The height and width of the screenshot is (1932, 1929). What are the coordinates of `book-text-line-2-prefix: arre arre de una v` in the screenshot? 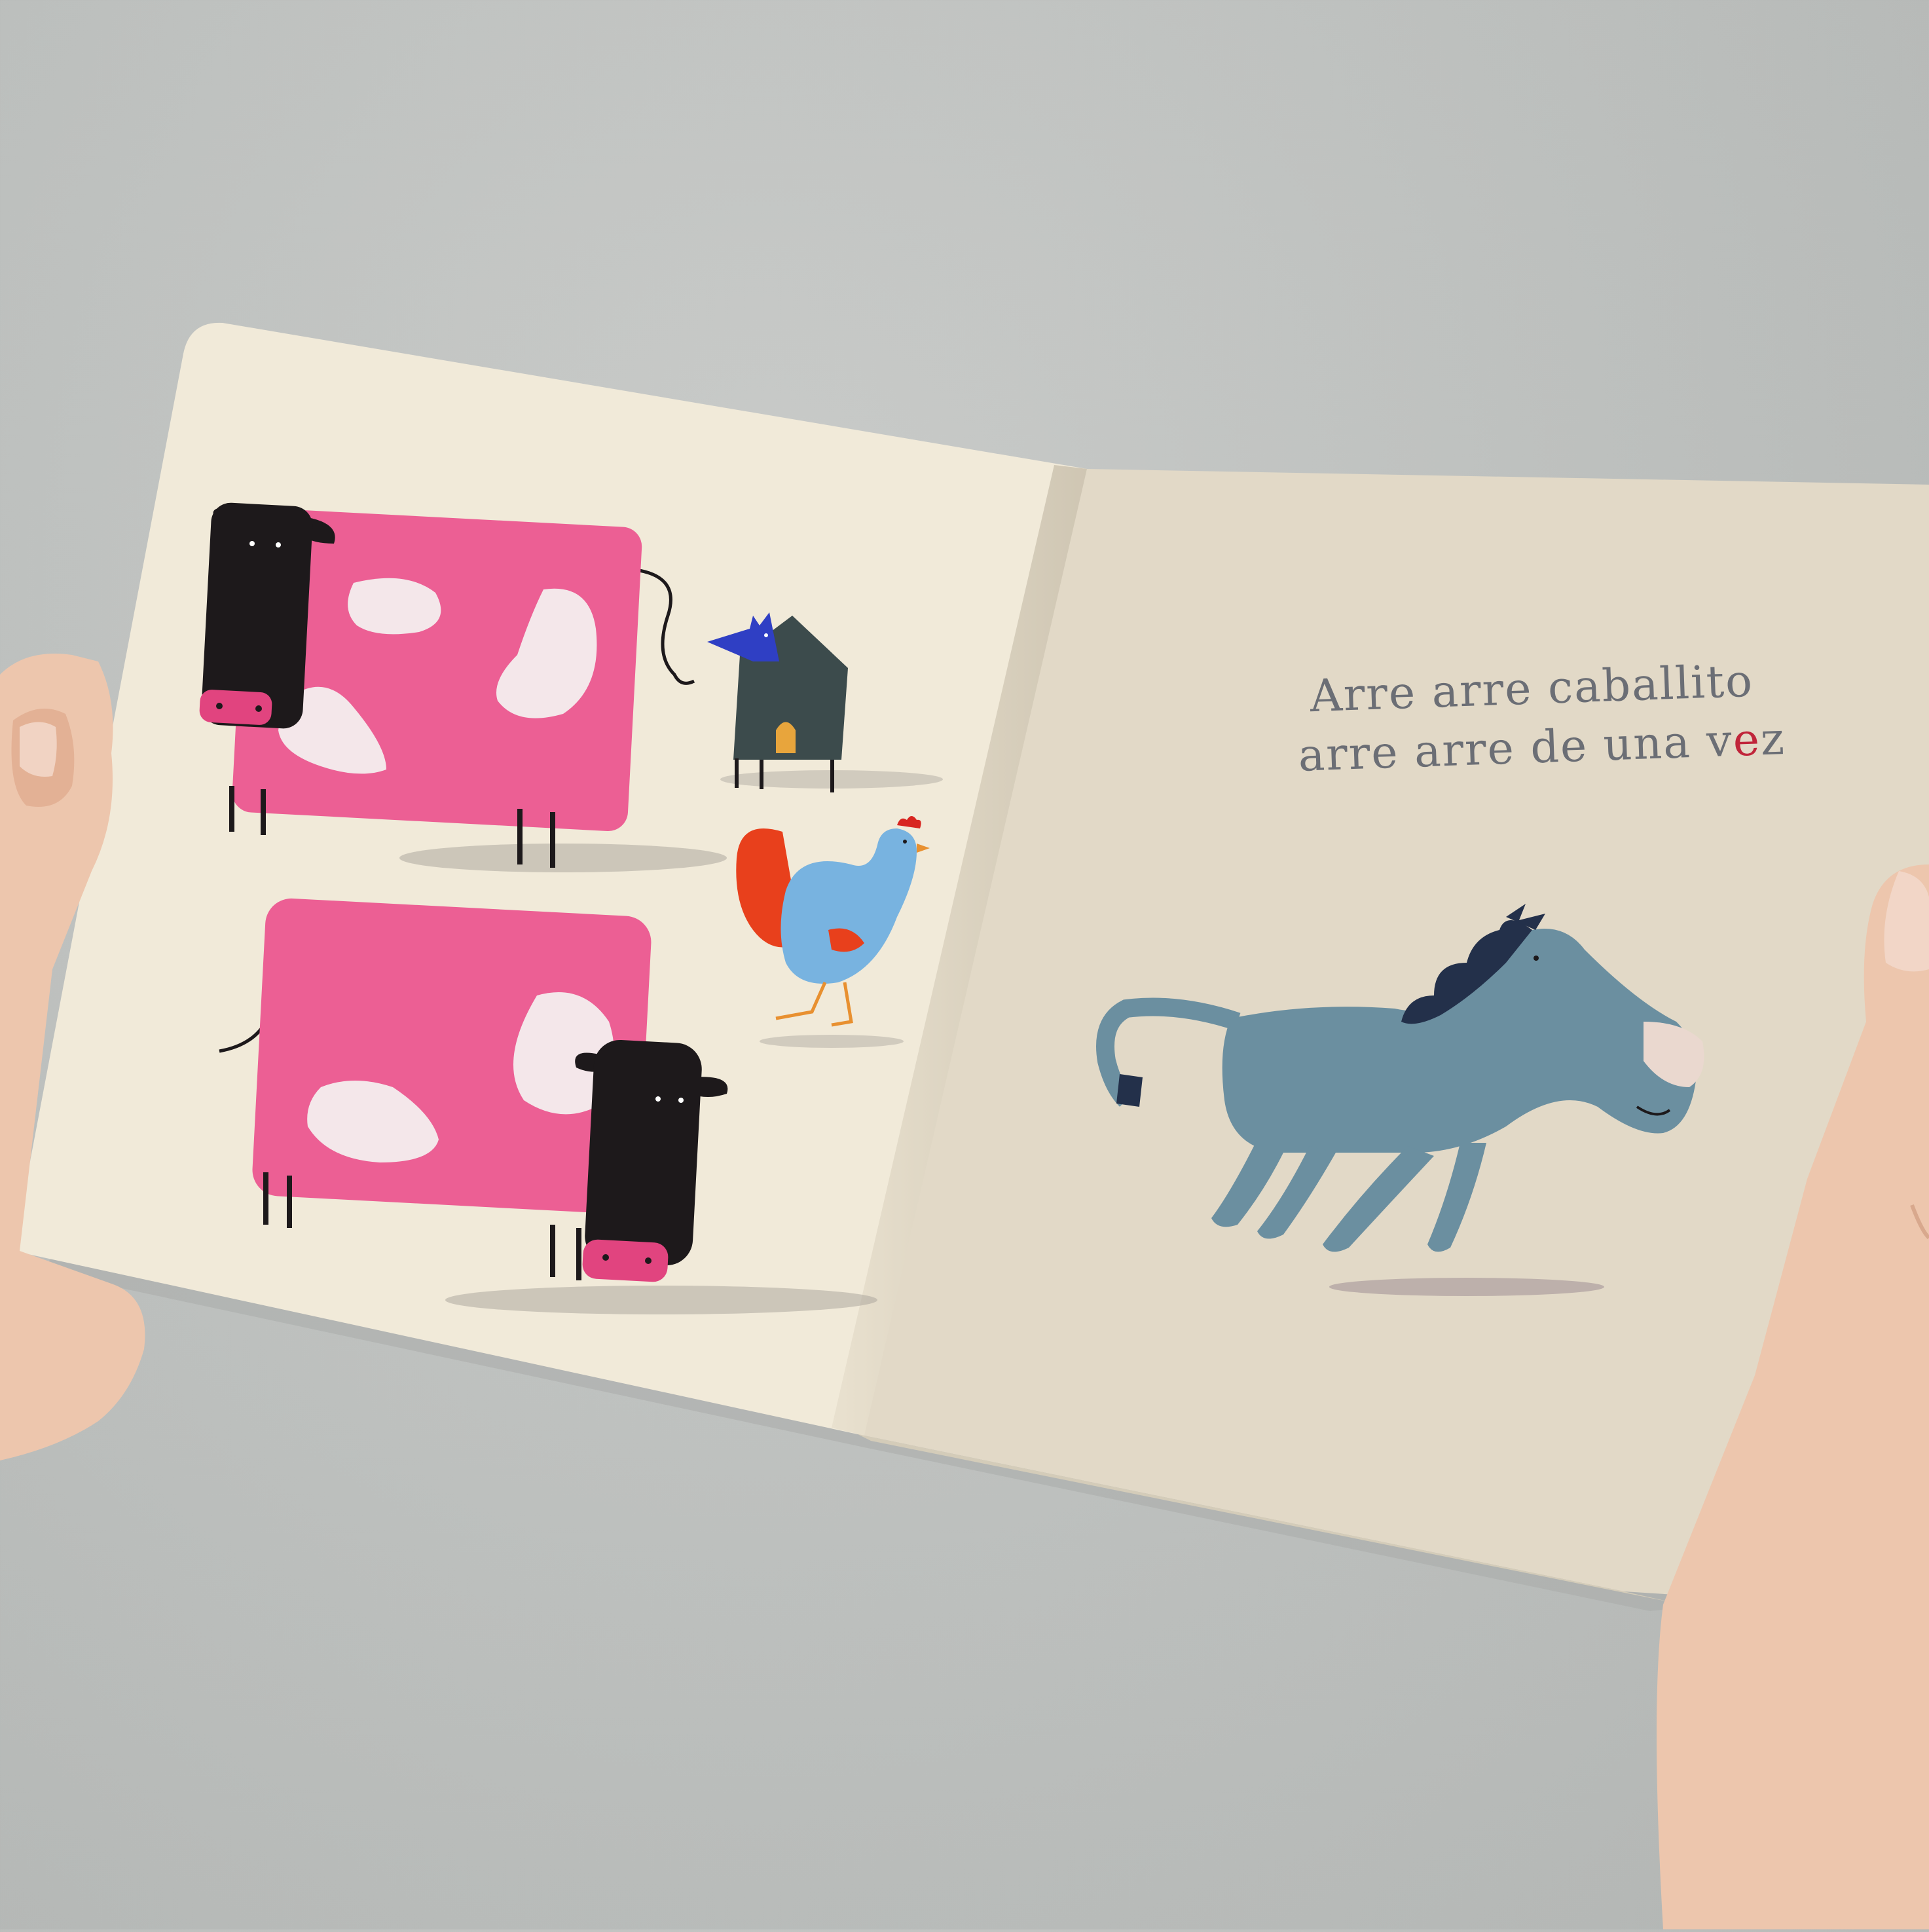 It's located at (1516, 748).